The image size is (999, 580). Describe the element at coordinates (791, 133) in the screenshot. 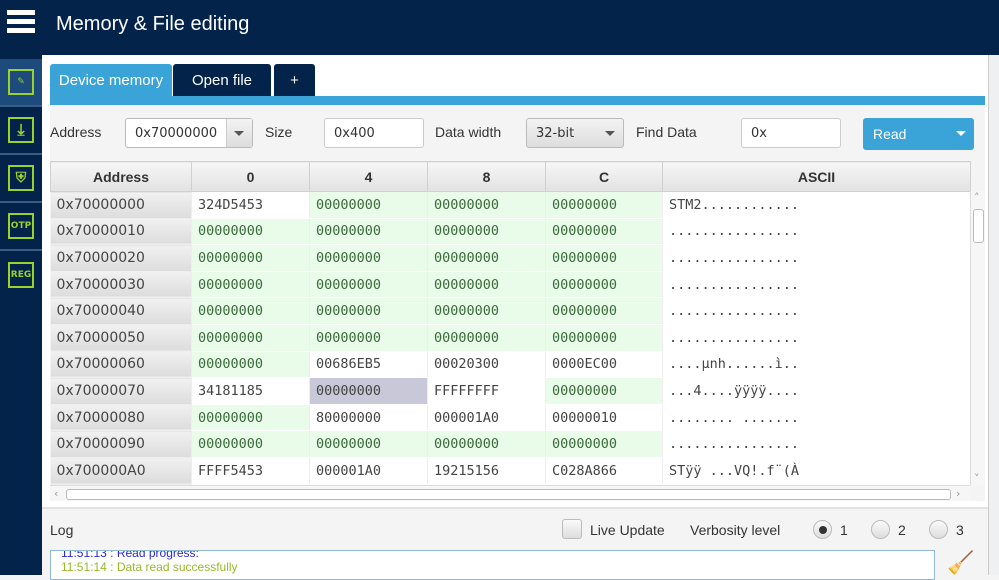

I see `find-data-input: 0x` at that location.